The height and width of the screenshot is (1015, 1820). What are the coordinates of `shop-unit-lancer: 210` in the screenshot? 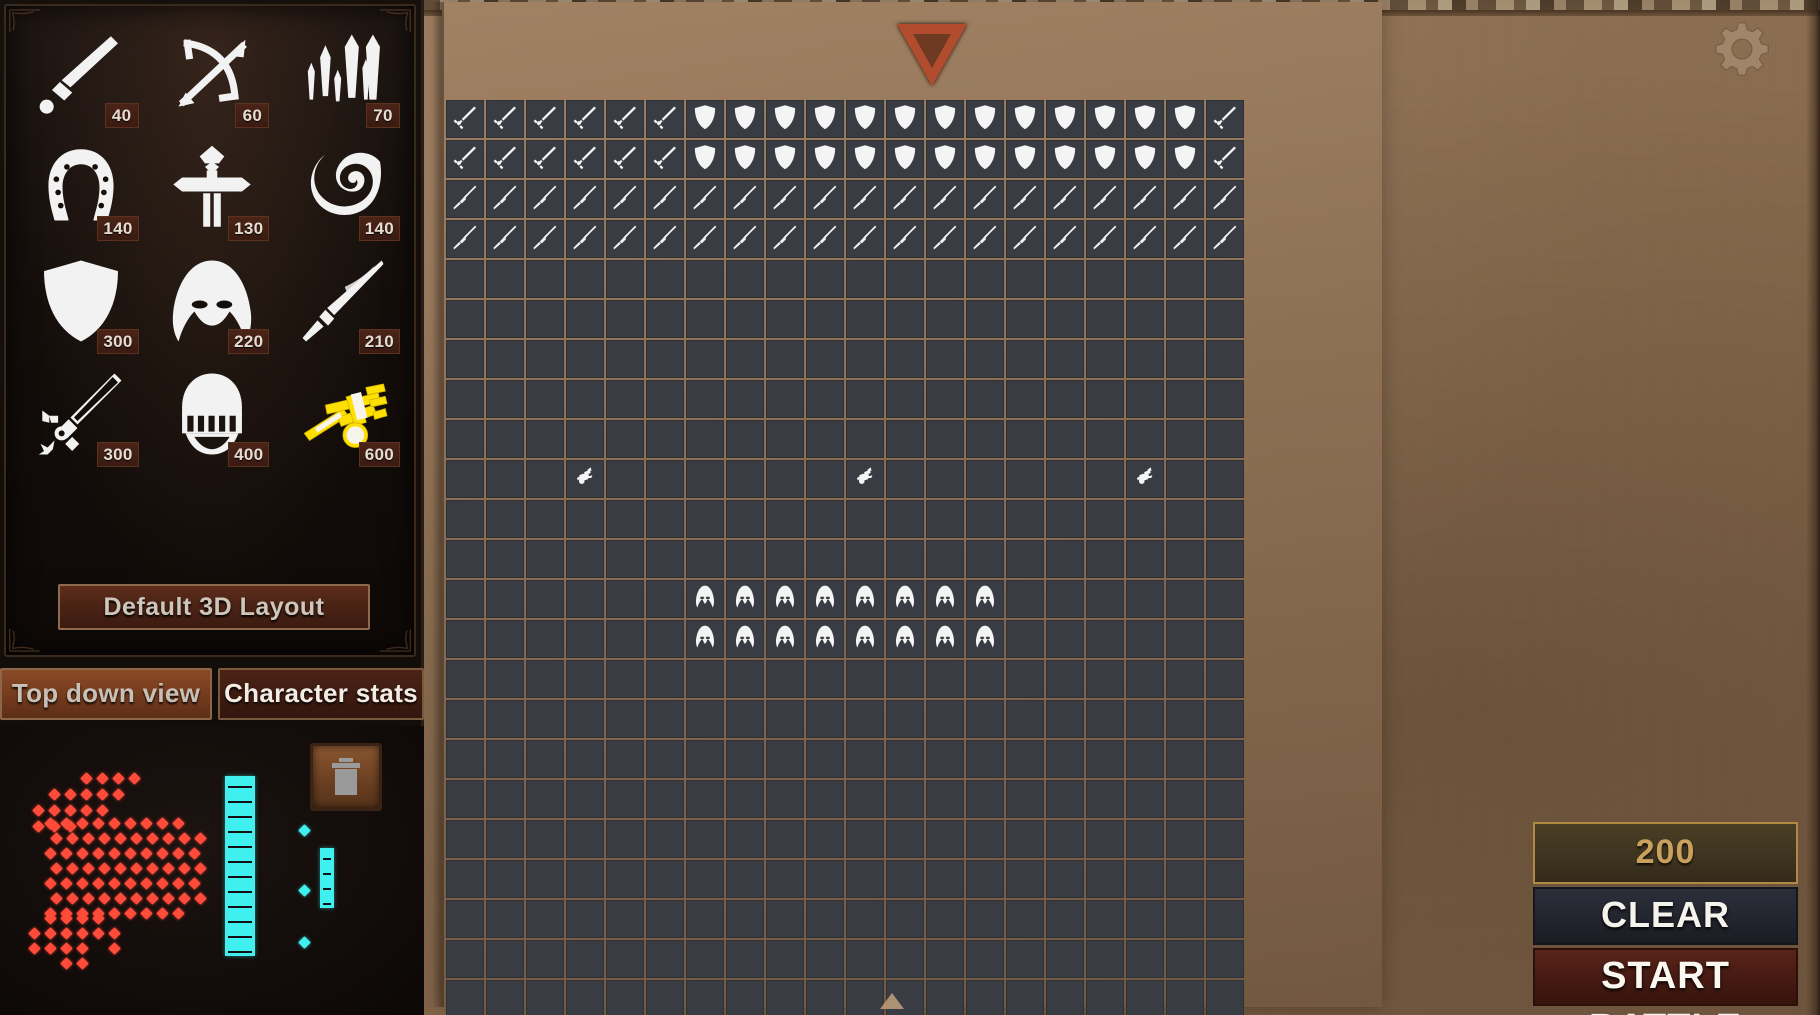 It's located at (342, 300).